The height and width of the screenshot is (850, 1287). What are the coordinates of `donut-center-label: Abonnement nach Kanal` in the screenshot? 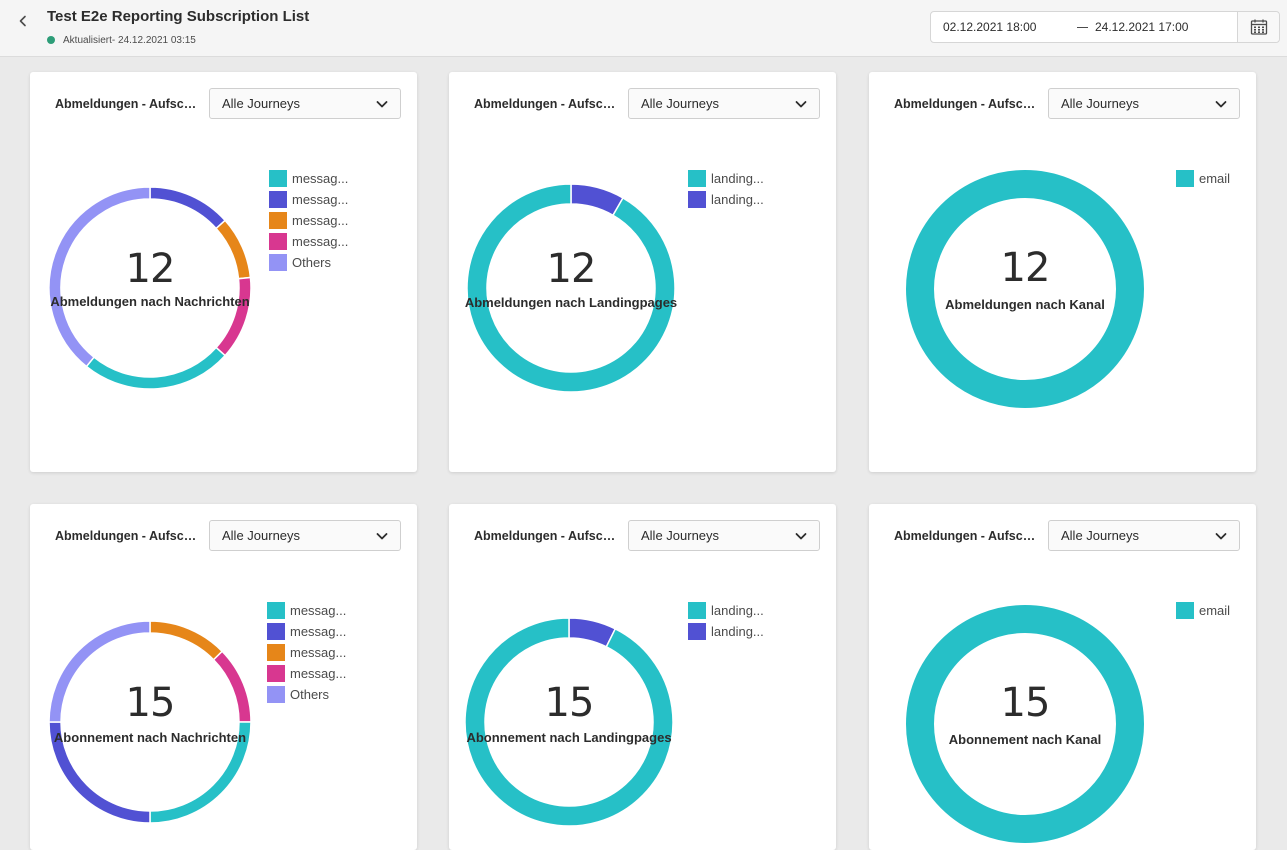 It's located at (1025, 739).